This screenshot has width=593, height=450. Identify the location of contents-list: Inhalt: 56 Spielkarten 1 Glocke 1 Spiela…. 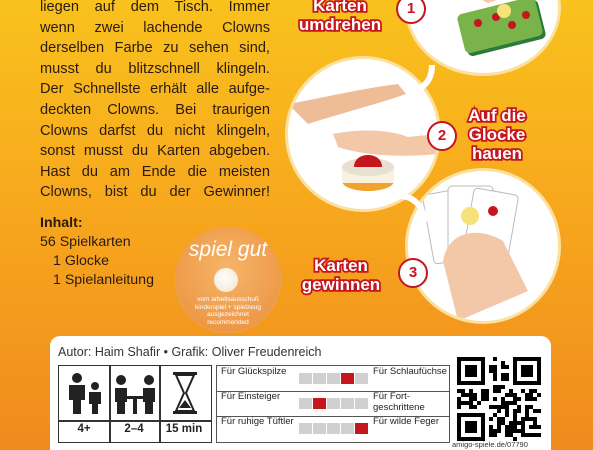
(97, 252).